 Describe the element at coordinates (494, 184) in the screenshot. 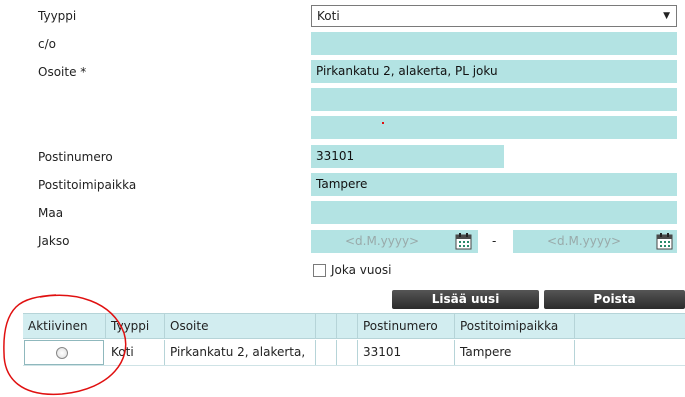

I see `city-field: Tampere` at that location.